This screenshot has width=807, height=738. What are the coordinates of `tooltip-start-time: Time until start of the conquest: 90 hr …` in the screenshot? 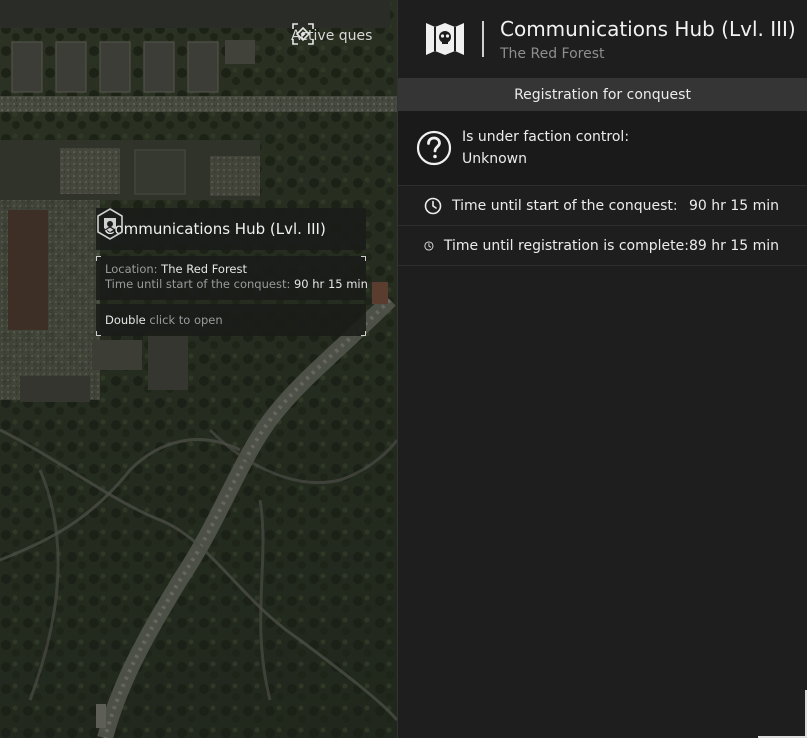 It's located at (236, 284).